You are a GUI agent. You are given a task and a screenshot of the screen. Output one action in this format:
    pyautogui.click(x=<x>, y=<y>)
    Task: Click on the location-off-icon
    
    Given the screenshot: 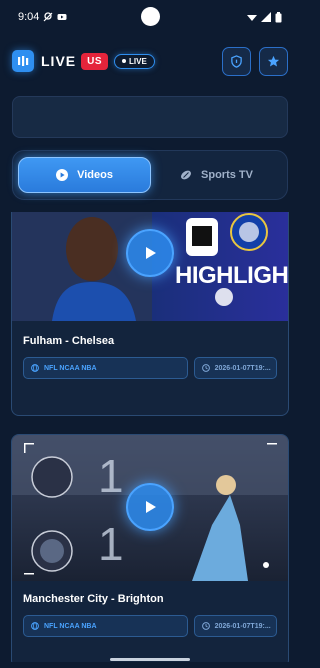 What is the action you would take?
    pyautogui.click(x=48, y=17)
    